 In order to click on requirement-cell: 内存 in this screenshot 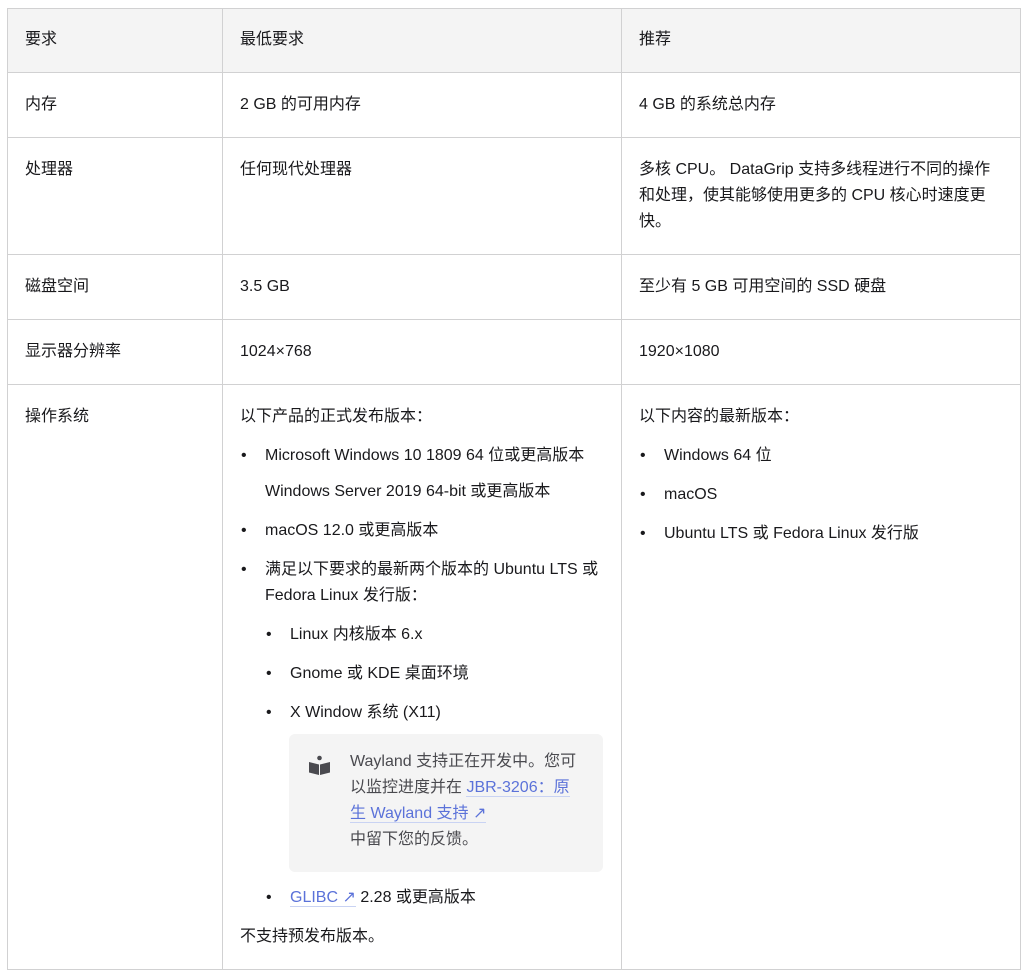, I will do `click(115, 105)`.